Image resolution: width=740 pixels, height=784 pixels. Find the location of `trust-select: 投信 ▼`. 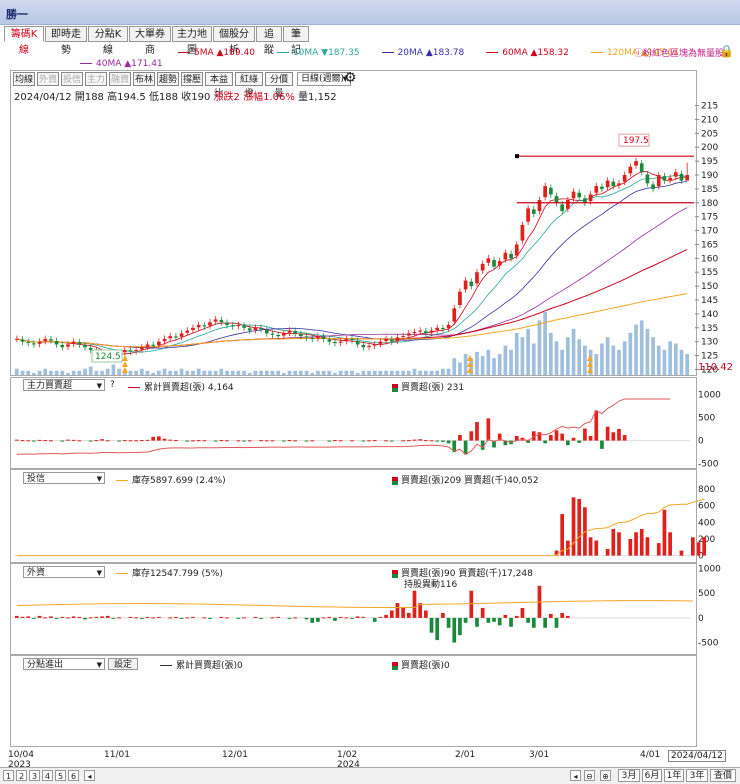

trust-select: 投信 ▼ is located at coordinates (64, 478).